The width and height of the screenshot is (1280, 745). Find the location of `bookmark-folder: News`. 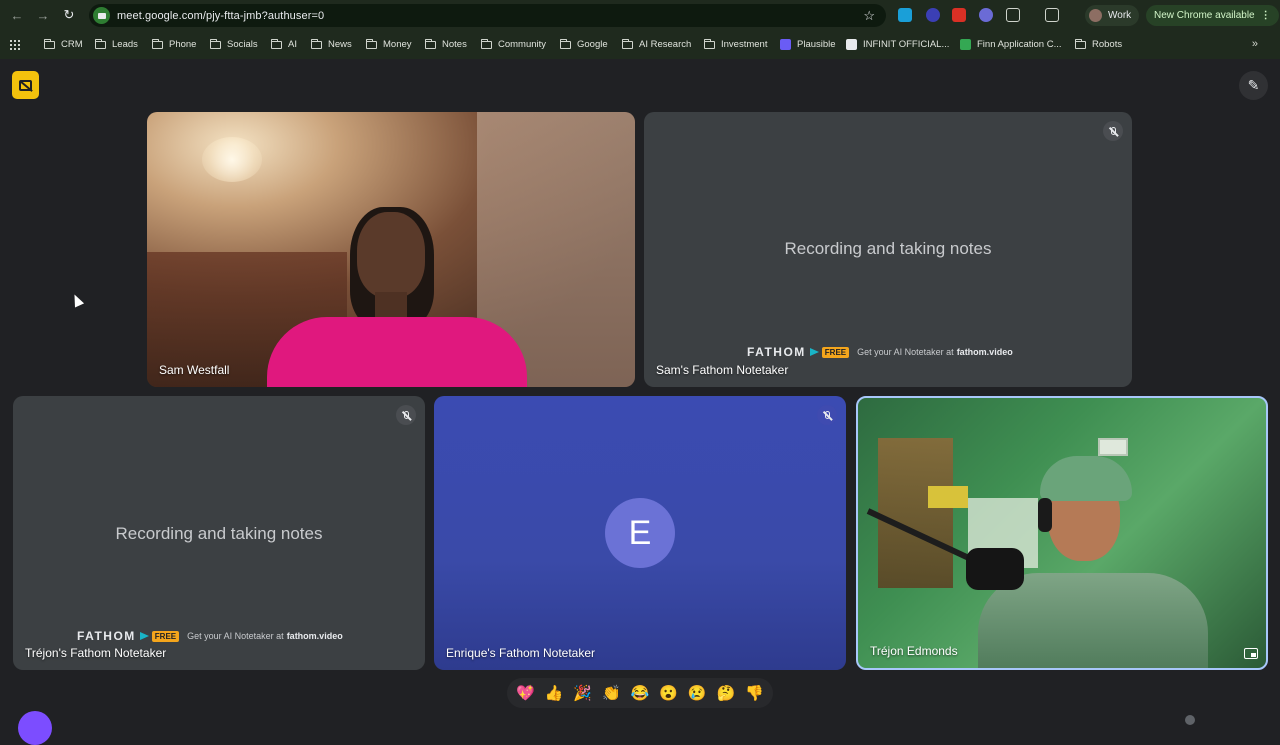

bookmark-folder: News is located at coordinates (331, 44).